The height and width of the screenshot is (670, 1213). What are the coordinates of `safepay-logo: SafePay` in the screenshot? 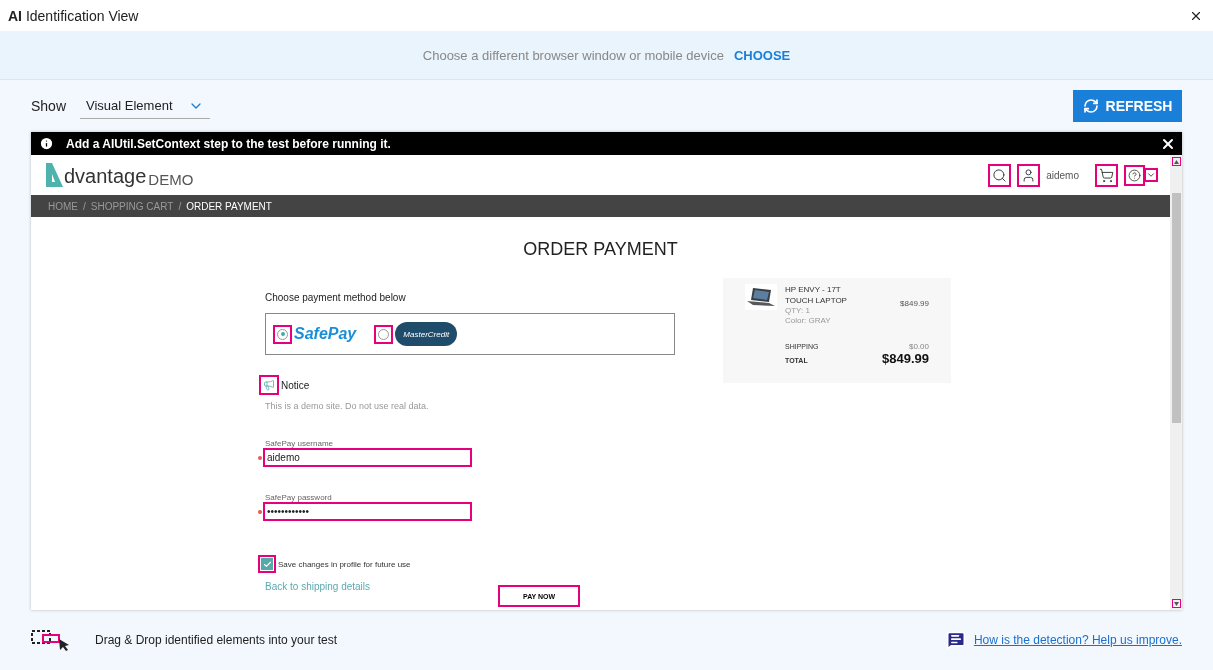 It's located at (325, 334).